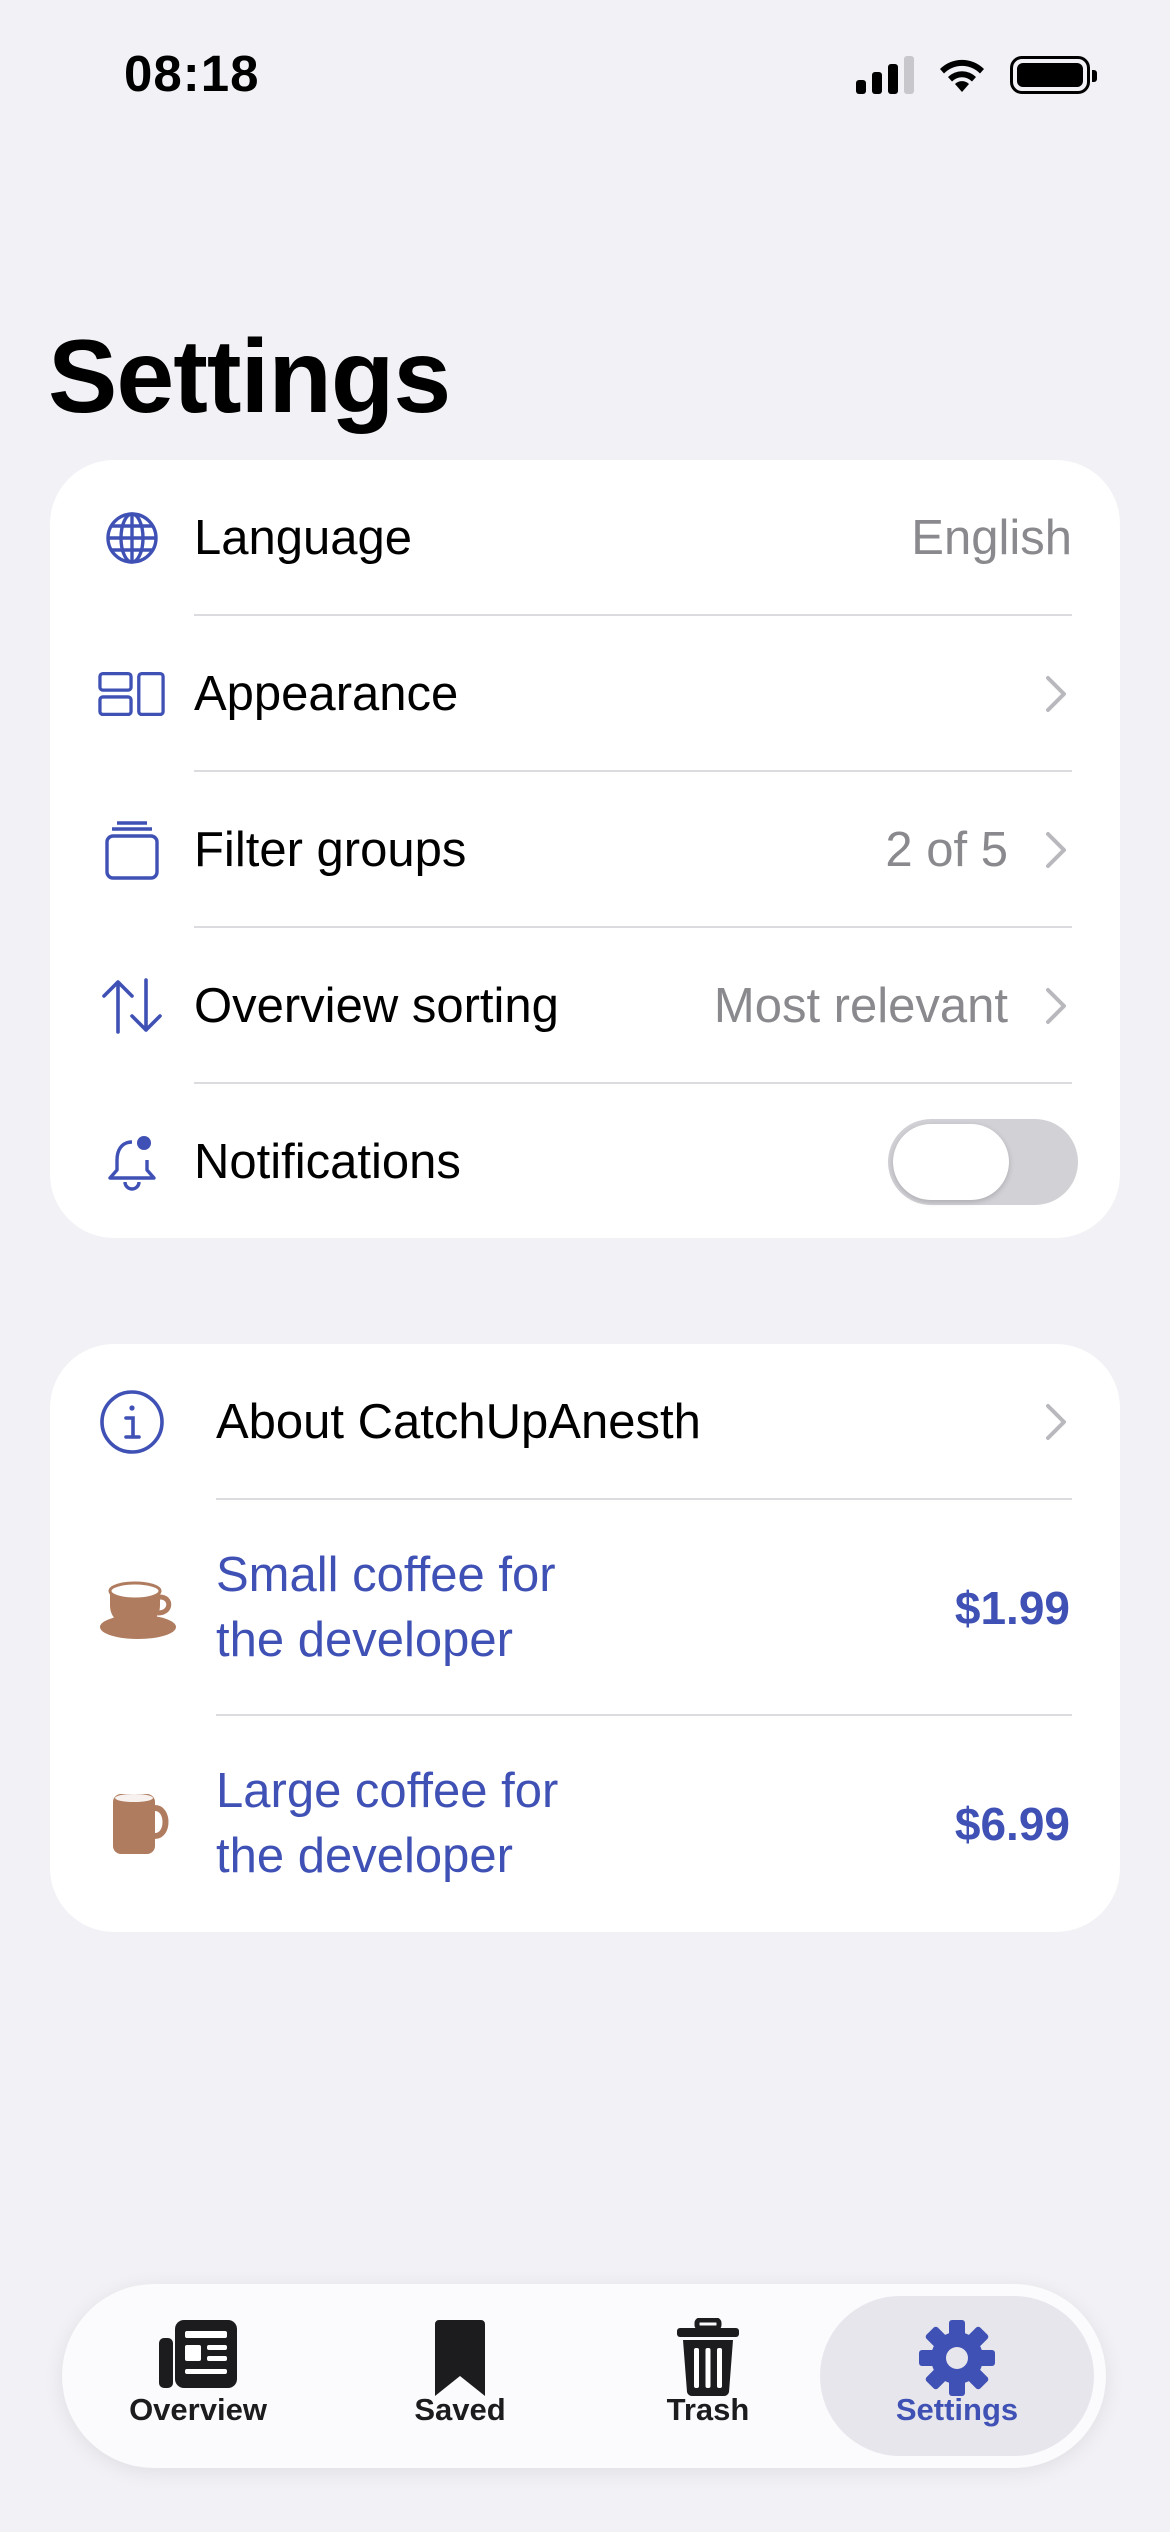 This screenshot has height=2532, width=1170. What do you see at coordinates (585, 1608) in the screenshot?
I see `small-coffee-row: Small coffee for the developer $1.99` at bounding box center [585, 1608].